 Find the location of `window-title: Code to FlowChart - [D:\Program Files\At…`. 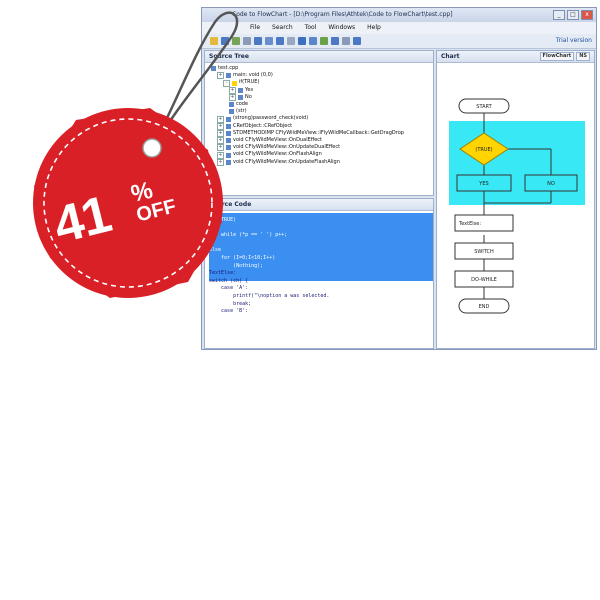

window-title: Code to FlowChart - [D:\Program Files\At… is located at coordinates (342, 14).